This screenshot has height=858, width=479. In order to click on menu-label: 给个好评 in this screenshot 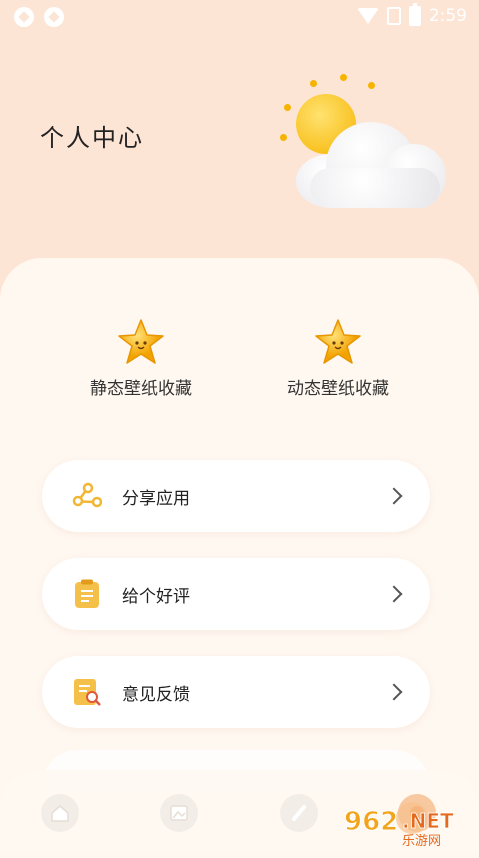, I will do `click(156, 597)`.